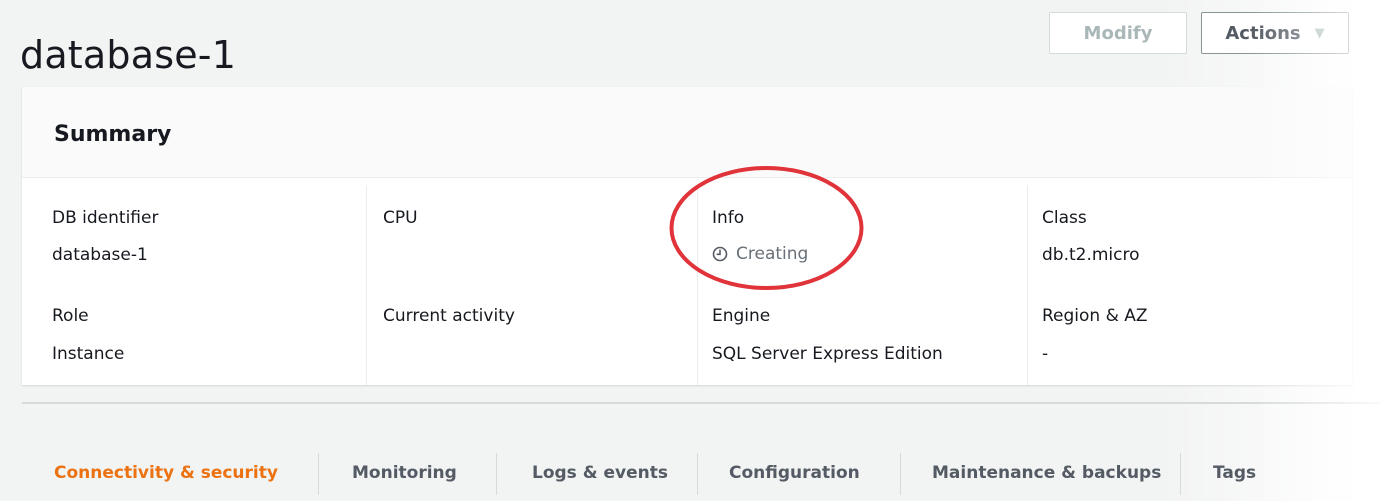 The width and height of the screenshot is (1380, 501). Describe the element at coordinates (1095, 316) in the screenshot. I see `region-az-label: Region & AZ` at that location.